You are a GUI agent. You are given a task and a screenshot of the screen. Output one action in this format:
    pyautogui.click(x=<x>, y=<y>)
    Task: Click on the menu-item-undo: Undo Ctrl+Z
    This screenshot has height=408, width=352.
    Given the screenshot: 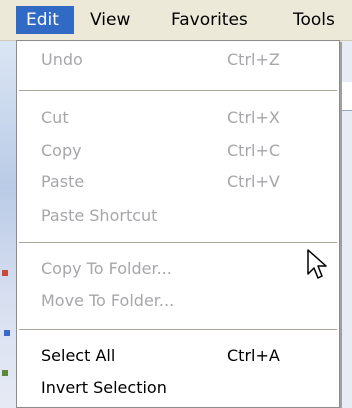 What is the action you would take?
    pyautogui.click(x=178, y=60)
    